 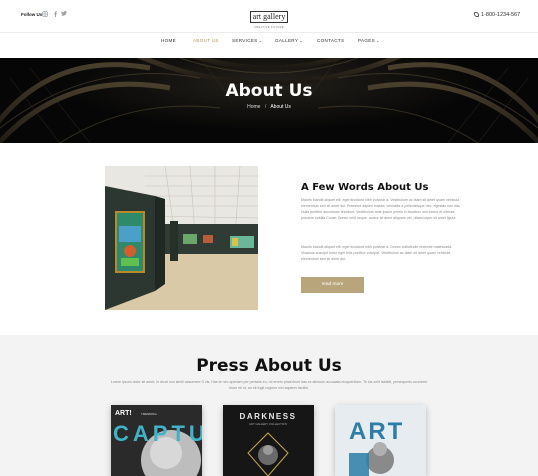 What do you see at coordinates (149, 414) in the screenshot?
I see `cover-1-side-label: TRENDING` at bounding box center [149, 414].